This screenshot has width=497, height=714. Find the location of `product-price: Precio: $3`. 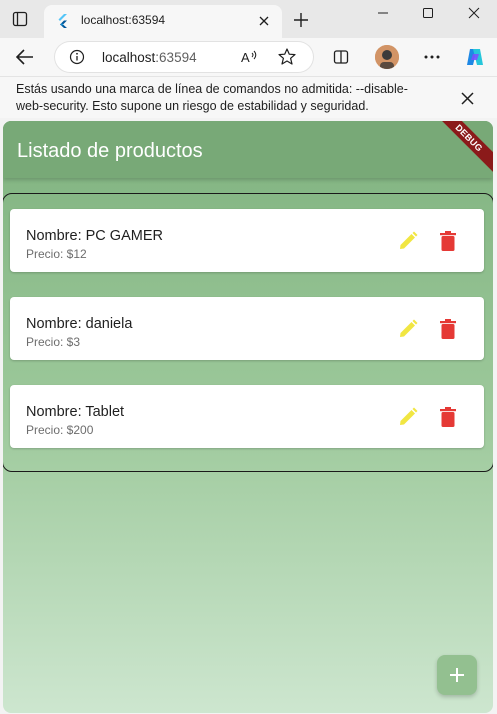

product-price: Precio: $3 is located at coordinates (53, 342).